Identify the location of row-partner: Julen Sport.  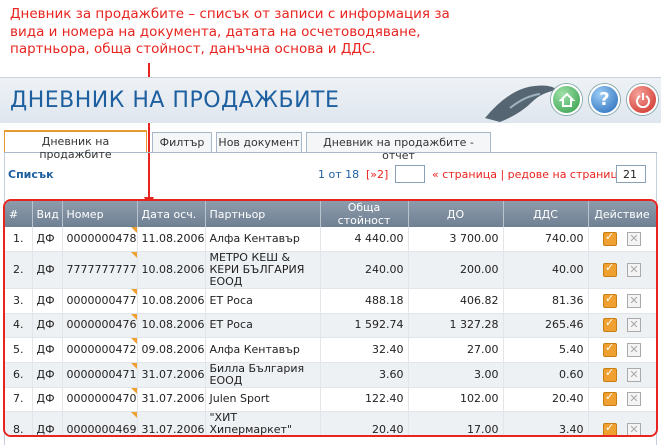
(239, 399).